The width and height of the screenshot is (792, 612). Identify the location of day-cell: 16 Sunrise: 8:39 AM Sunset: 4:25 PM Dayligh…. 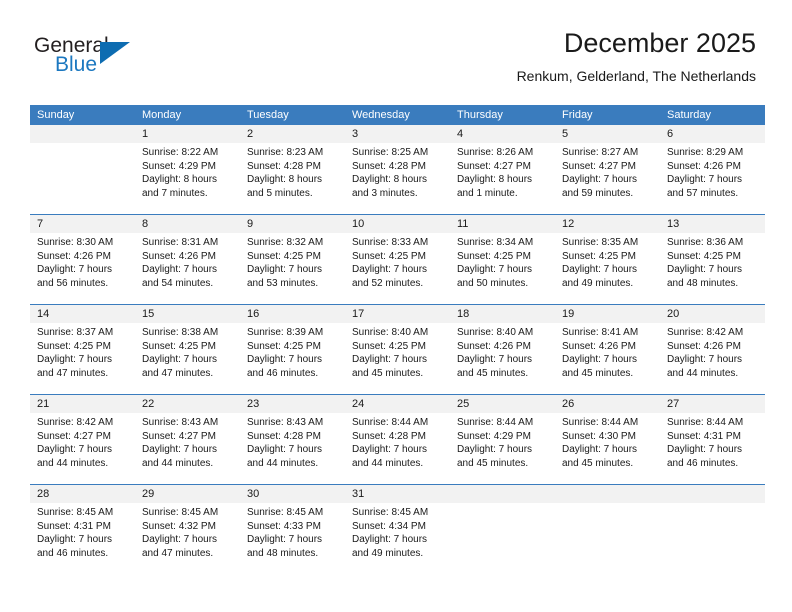
(292, 349).